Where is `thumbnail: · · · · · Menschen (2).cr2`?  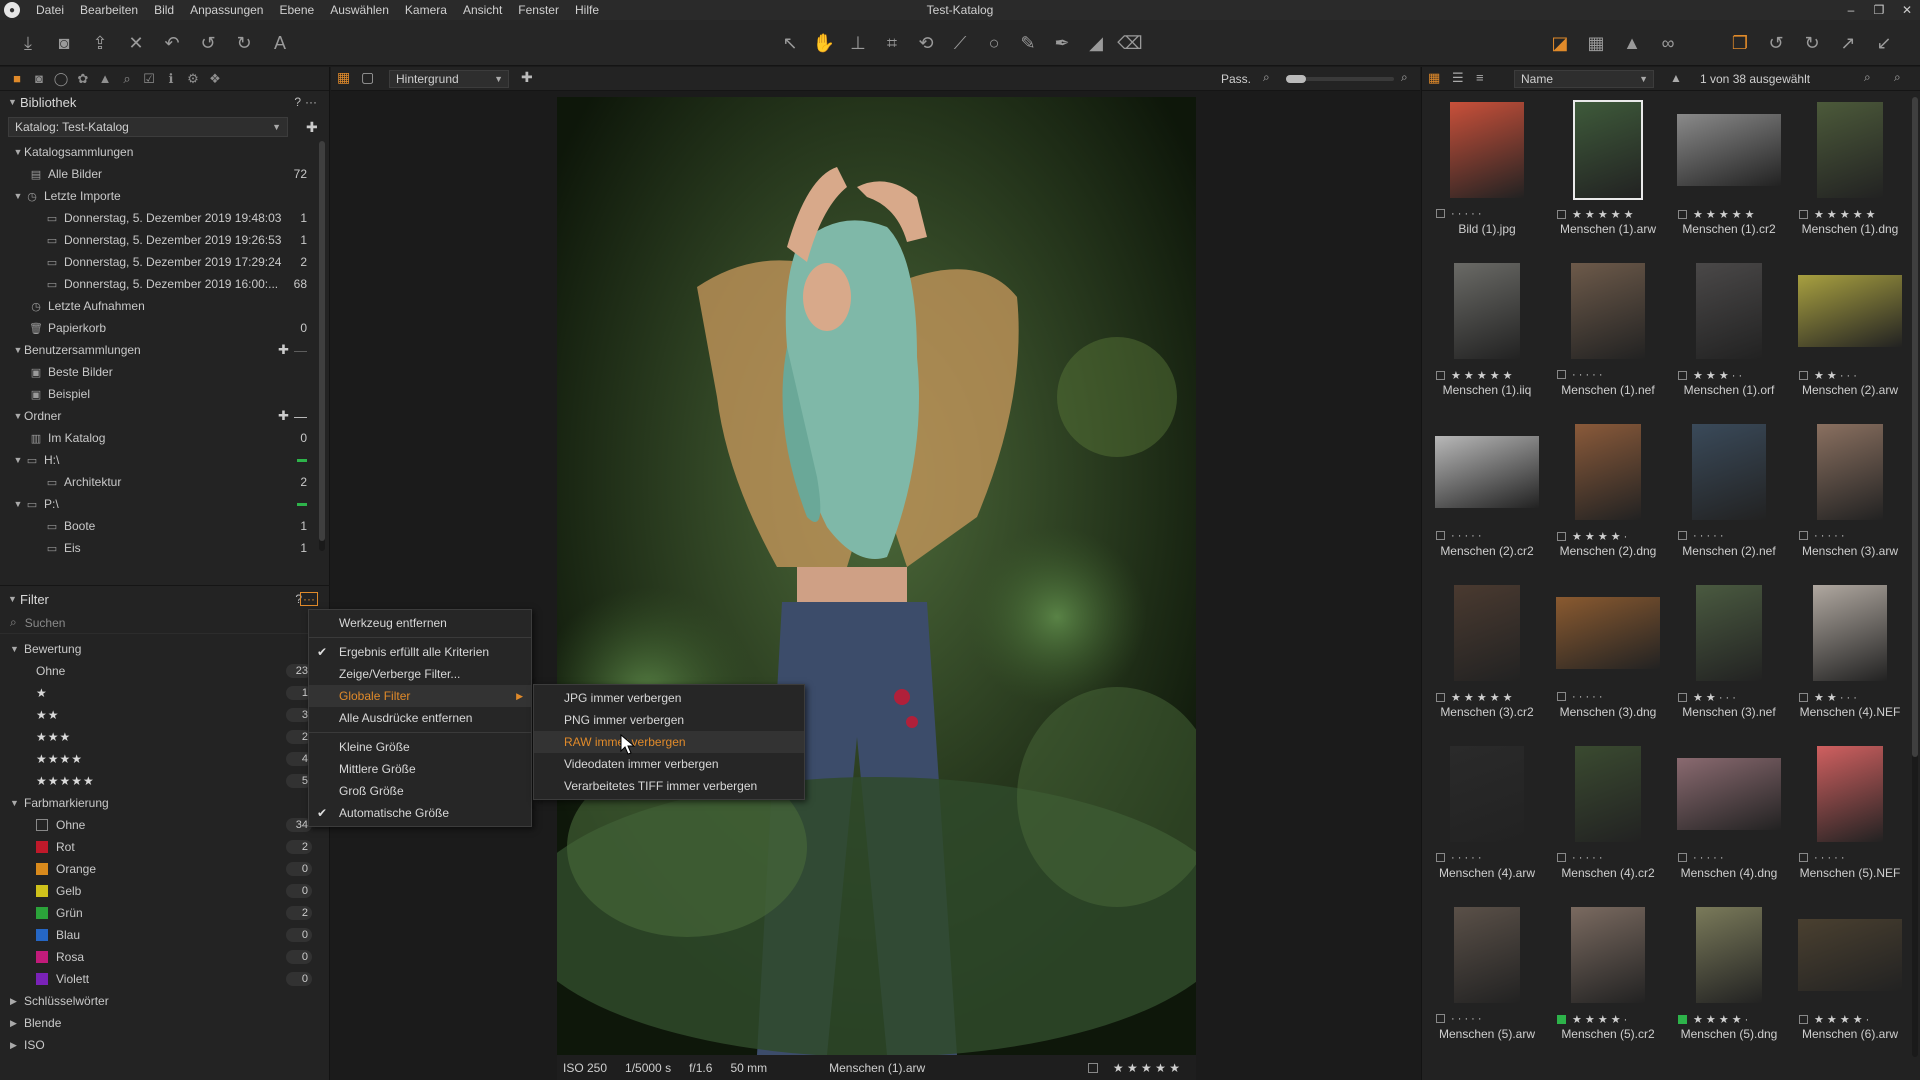
thumbnail: · · · · · Menschen (2).cr2 is located at coordinates (1487, 497).